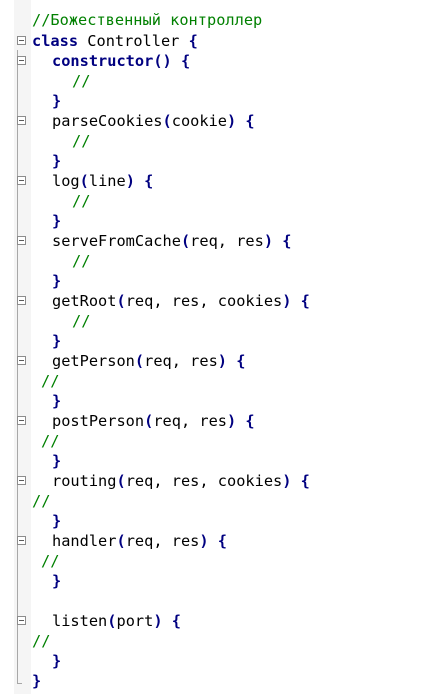  Describe the element at coordinates (133, 41) in the screenshot. I see `class-name: Controller` at that location.